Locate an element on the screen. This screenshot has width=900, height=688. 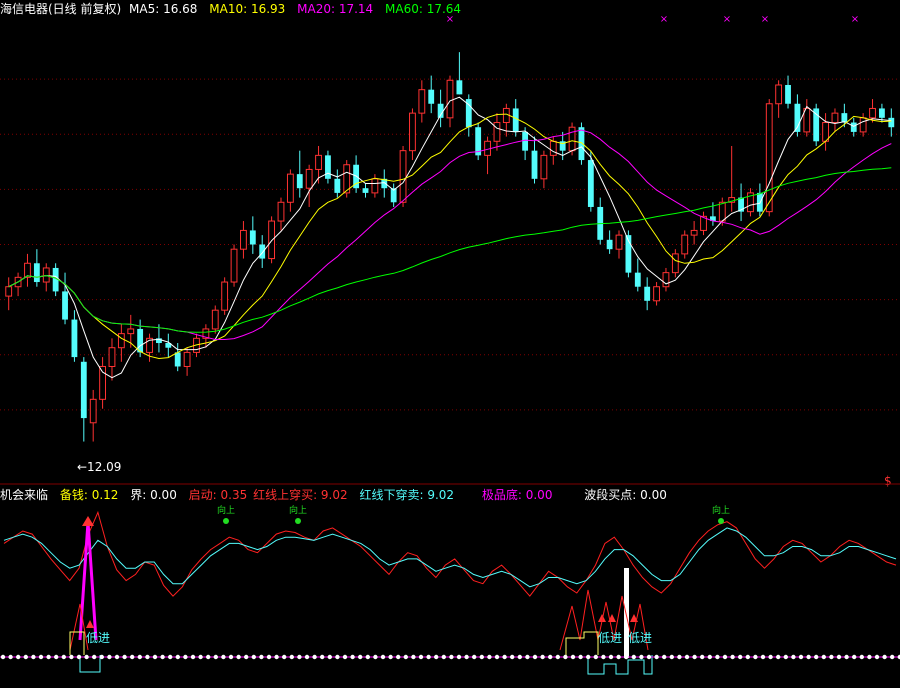
green-dot is located at coordinates (298, 521).